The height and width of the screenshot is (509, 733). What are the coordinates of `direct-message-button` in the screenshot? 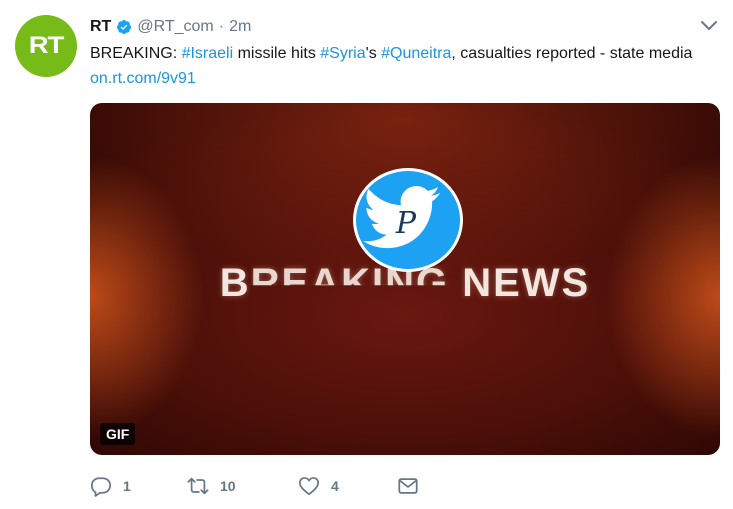 It's located at (408, 486).